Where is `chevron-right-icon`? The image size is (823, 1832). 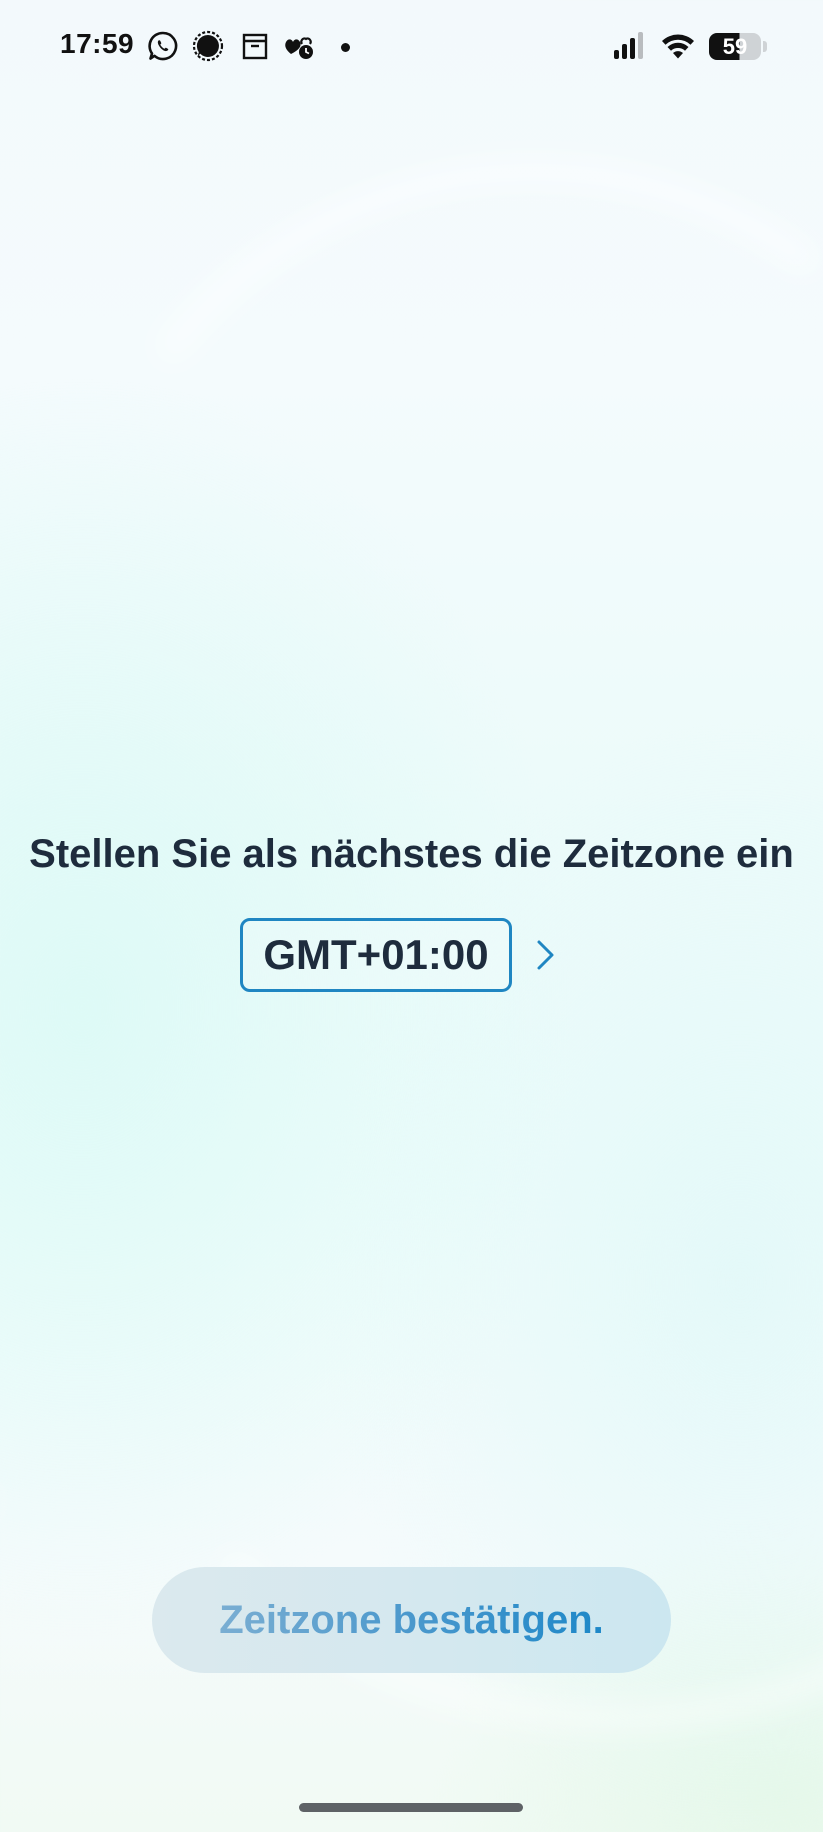 chevron-right-icon is located at coordinates (546, 955).